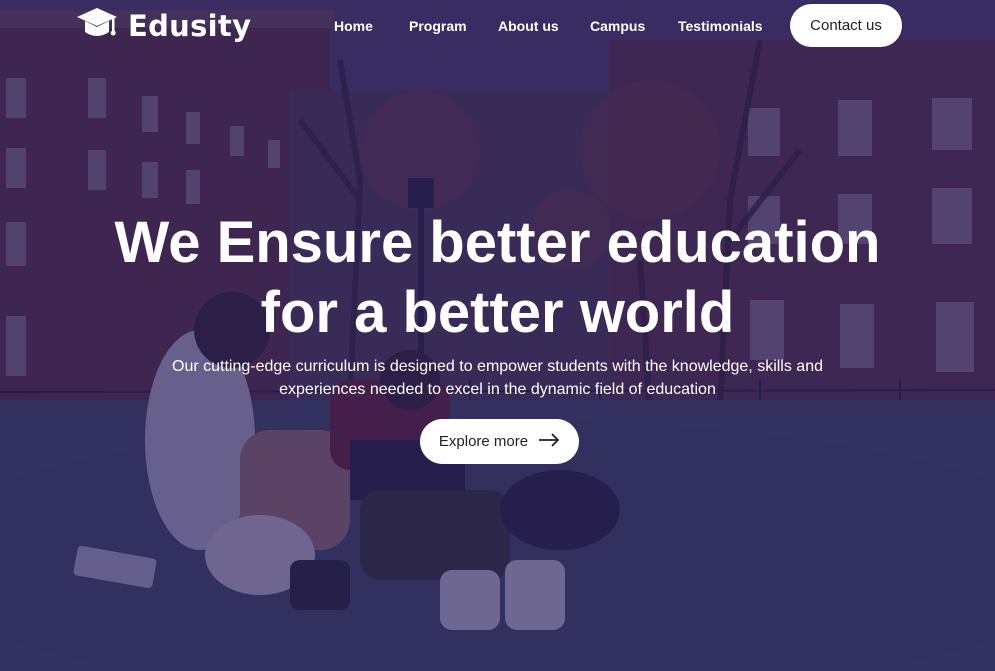 This screenshot has width=995, height=671. Describe the element at coordinates (497, 312) in the screenshot. I see `hero-headline-line2: for a better world` at that location.